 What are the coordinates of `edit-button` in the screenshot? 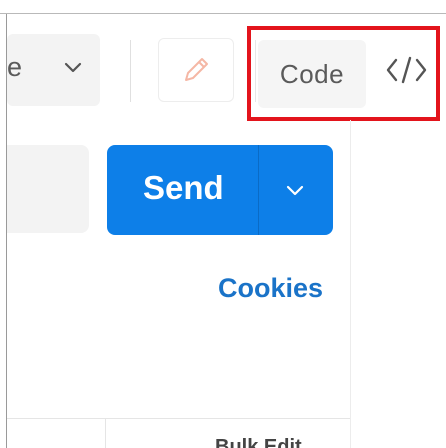 It's located at (196, 70).